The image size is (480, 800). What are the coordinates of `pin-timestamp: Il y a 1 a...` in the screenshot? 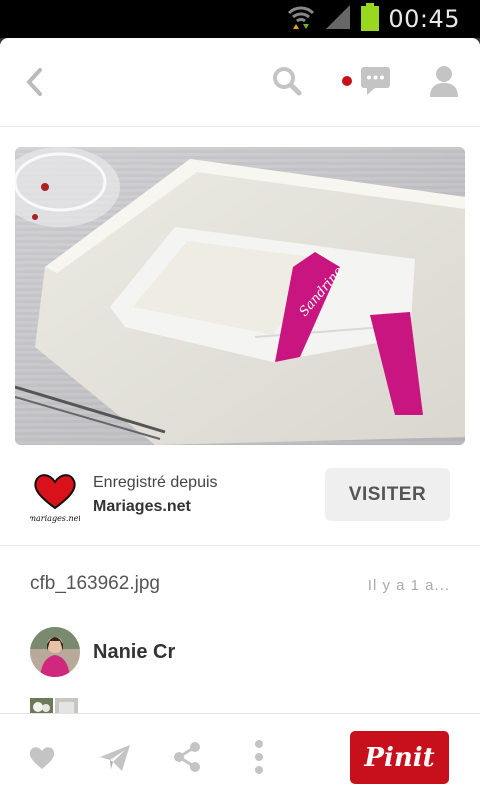 It's located at (408, 585).